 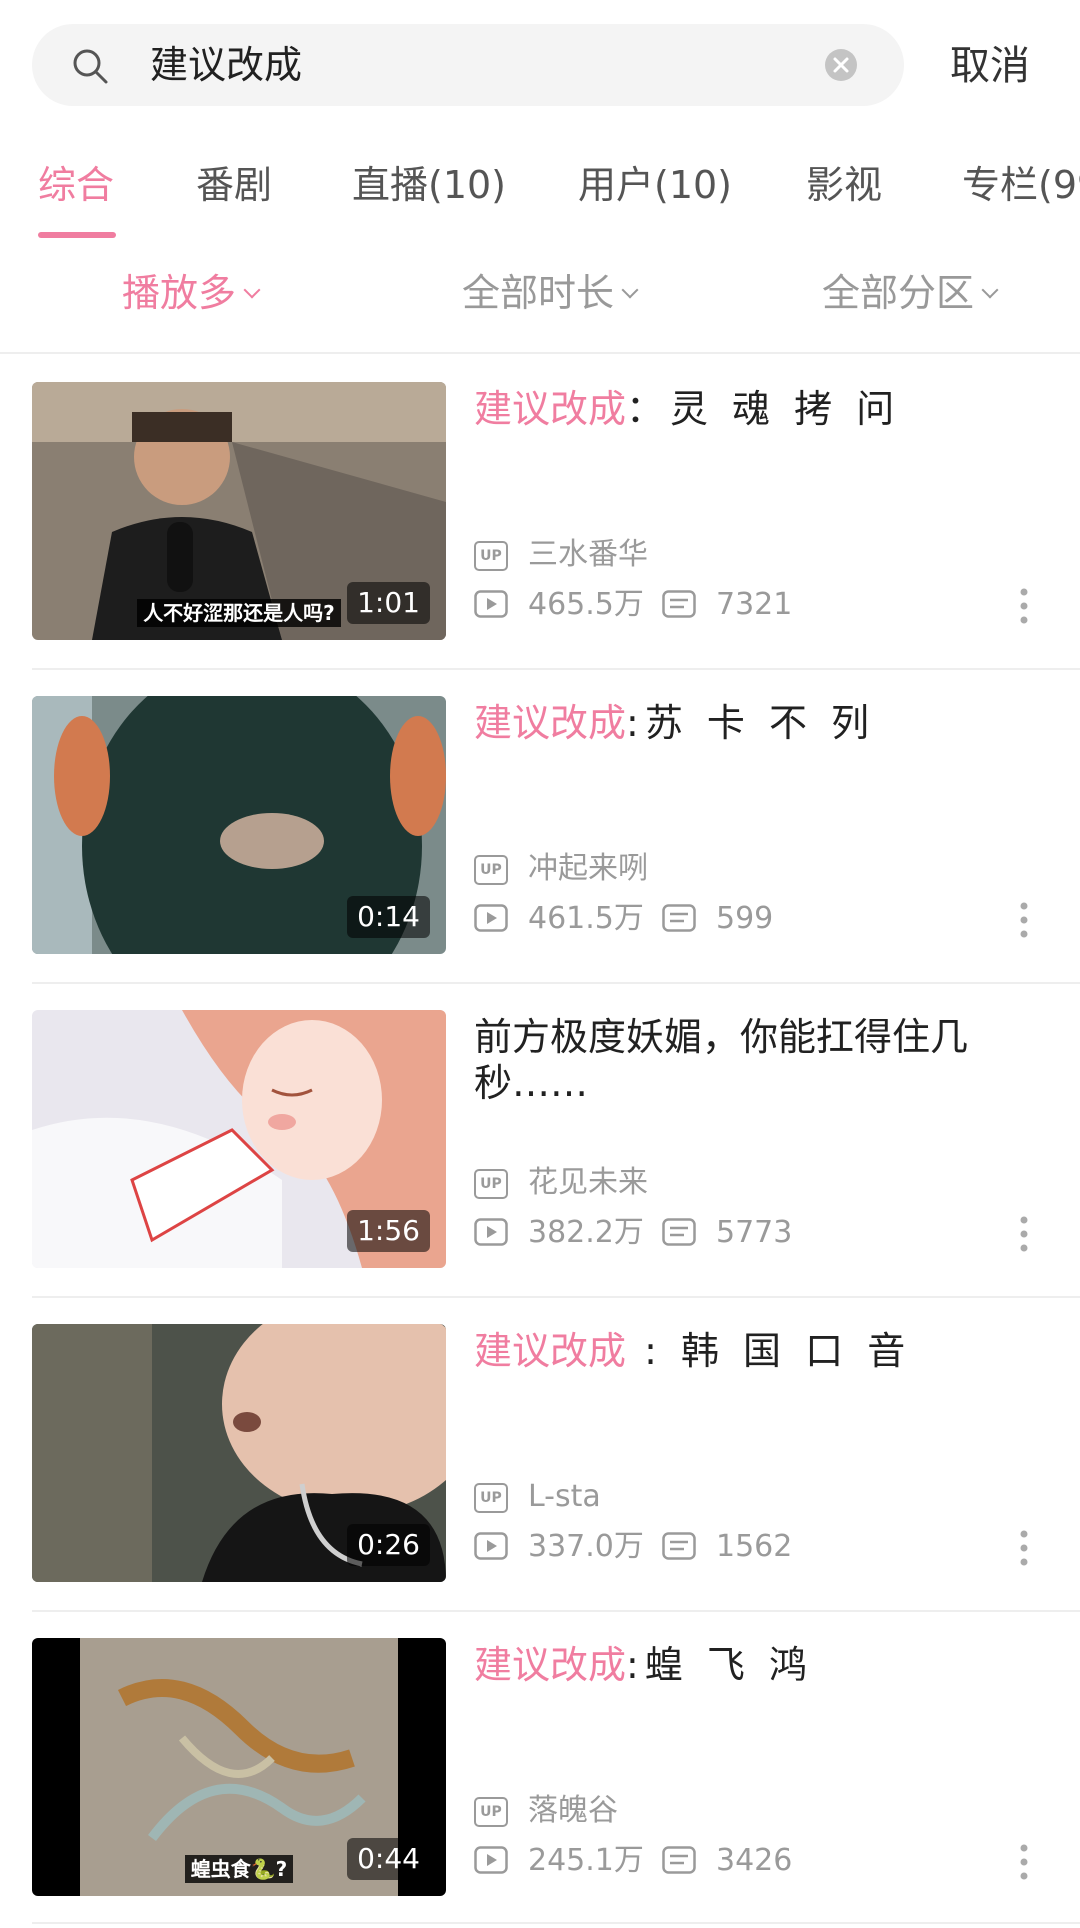 What do you see at coordinates (588, 1182) in the screenshot?
I see `uploader-name: 花见未来` at bounding box center [588, 1182].